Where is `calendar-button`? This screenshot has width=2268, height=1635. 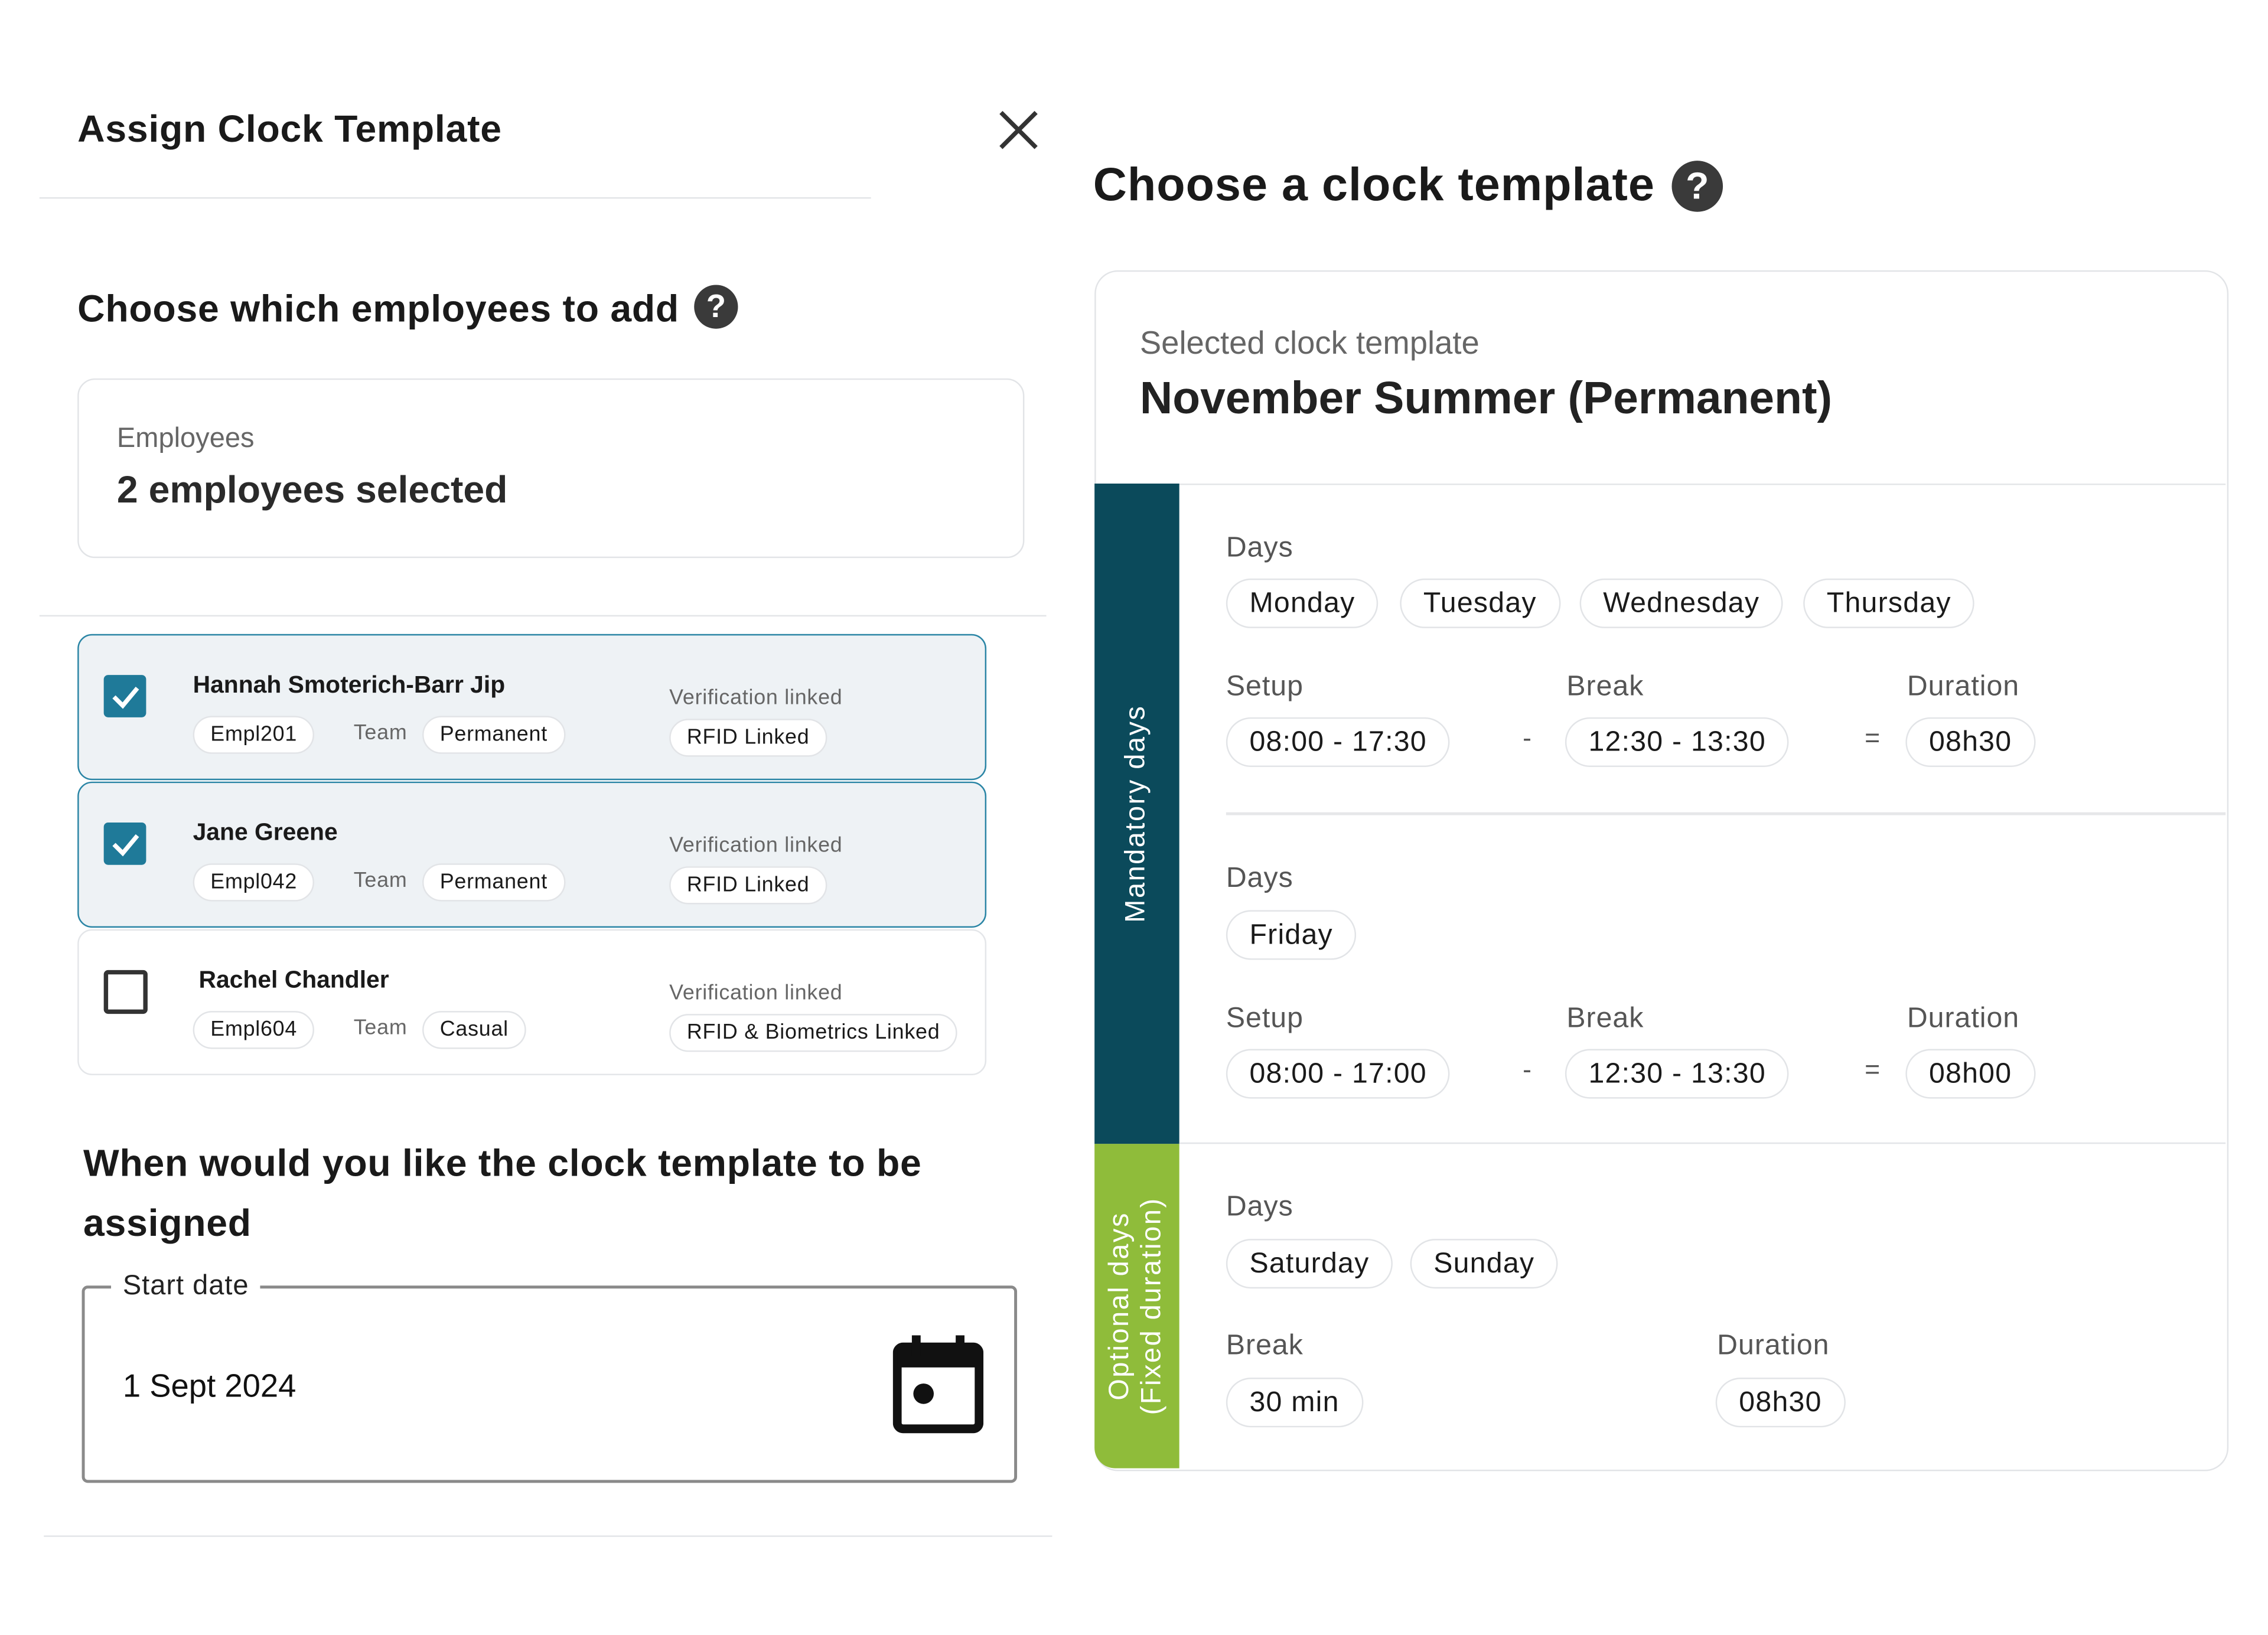
calendar-button is located at coordinates (938, 1388).